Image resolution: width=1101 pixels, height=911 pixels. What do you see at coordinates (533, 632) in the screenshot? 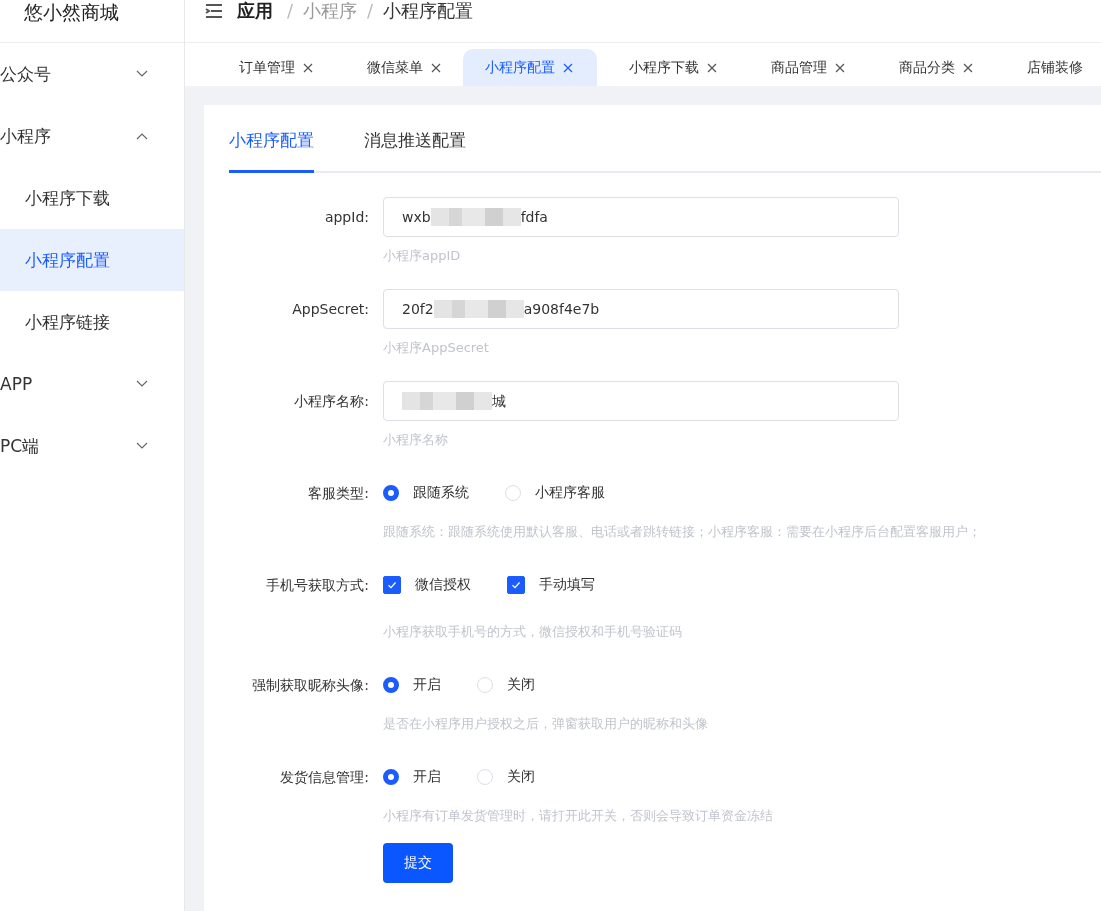
I see `help-text: 小程序获取手机号的方式，微信授权和手机号验证码` at bounding box center [533, 632].